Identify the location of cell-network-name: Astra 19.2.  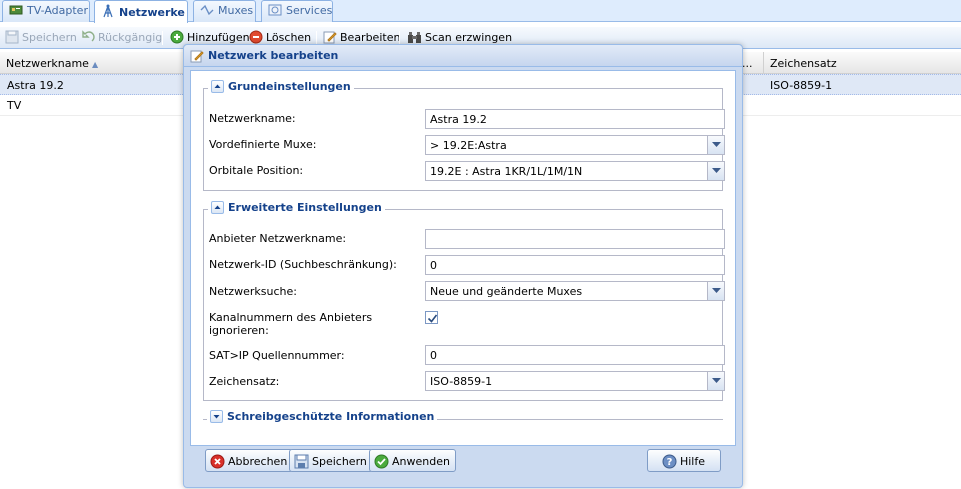
(35, 85).